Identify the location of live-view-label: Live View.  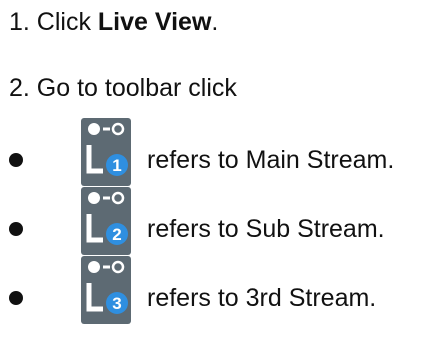
(154, 22).